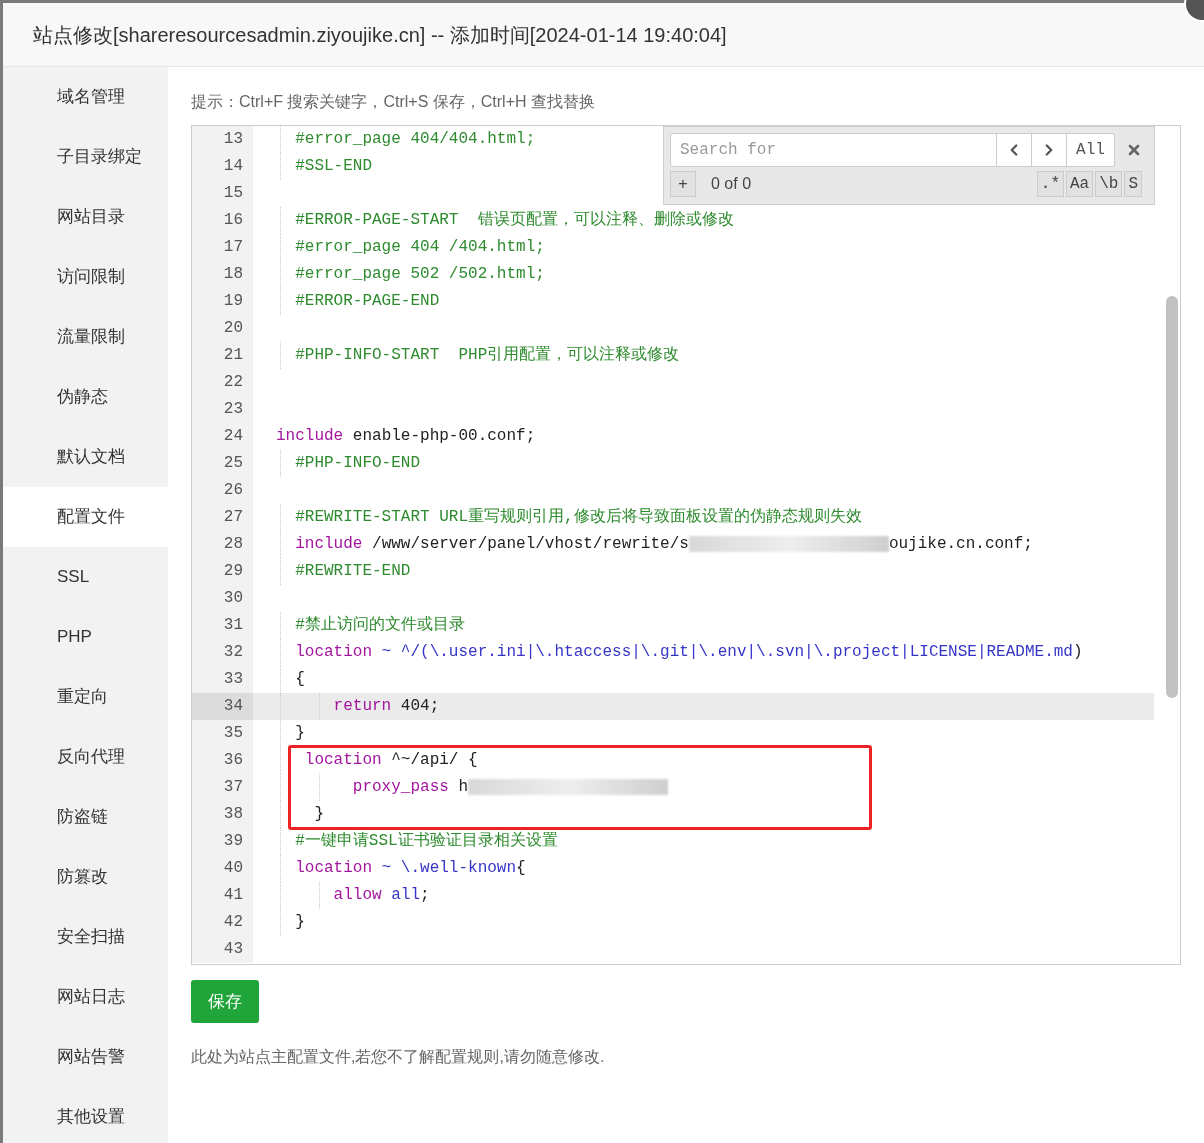 This screenshot has width=1204, height=1143. I want to click on sidebar-item: 防盗链, so click(85, 817).